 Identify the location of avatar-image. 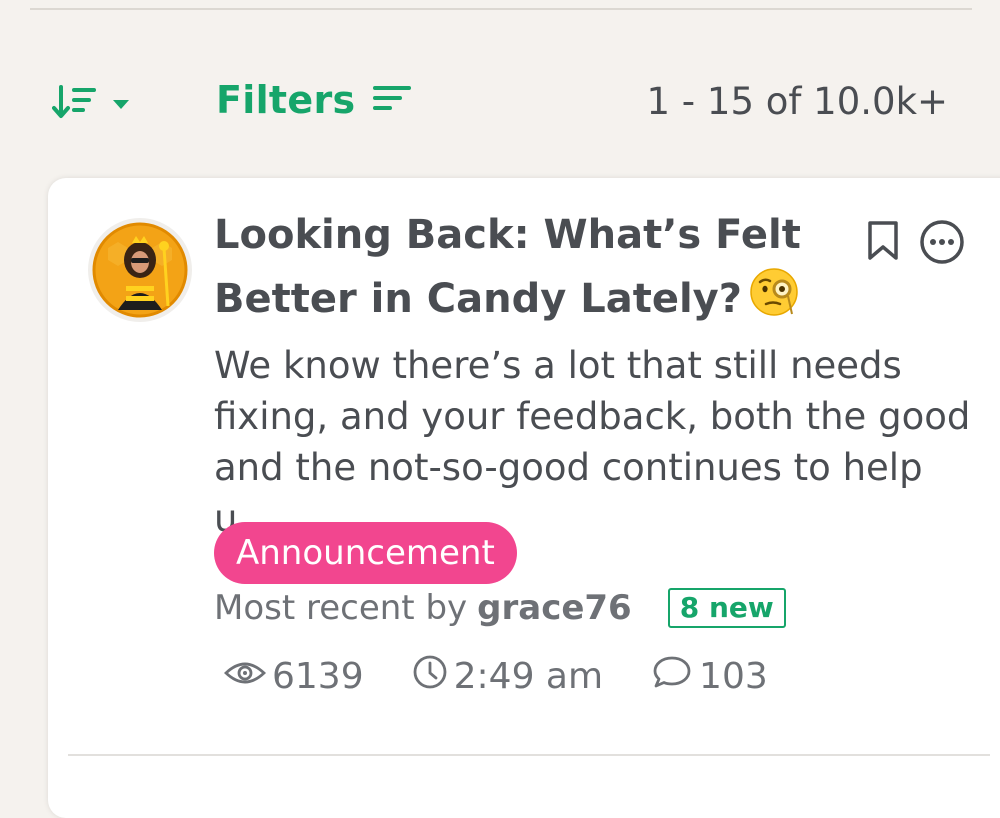
(140, 270).